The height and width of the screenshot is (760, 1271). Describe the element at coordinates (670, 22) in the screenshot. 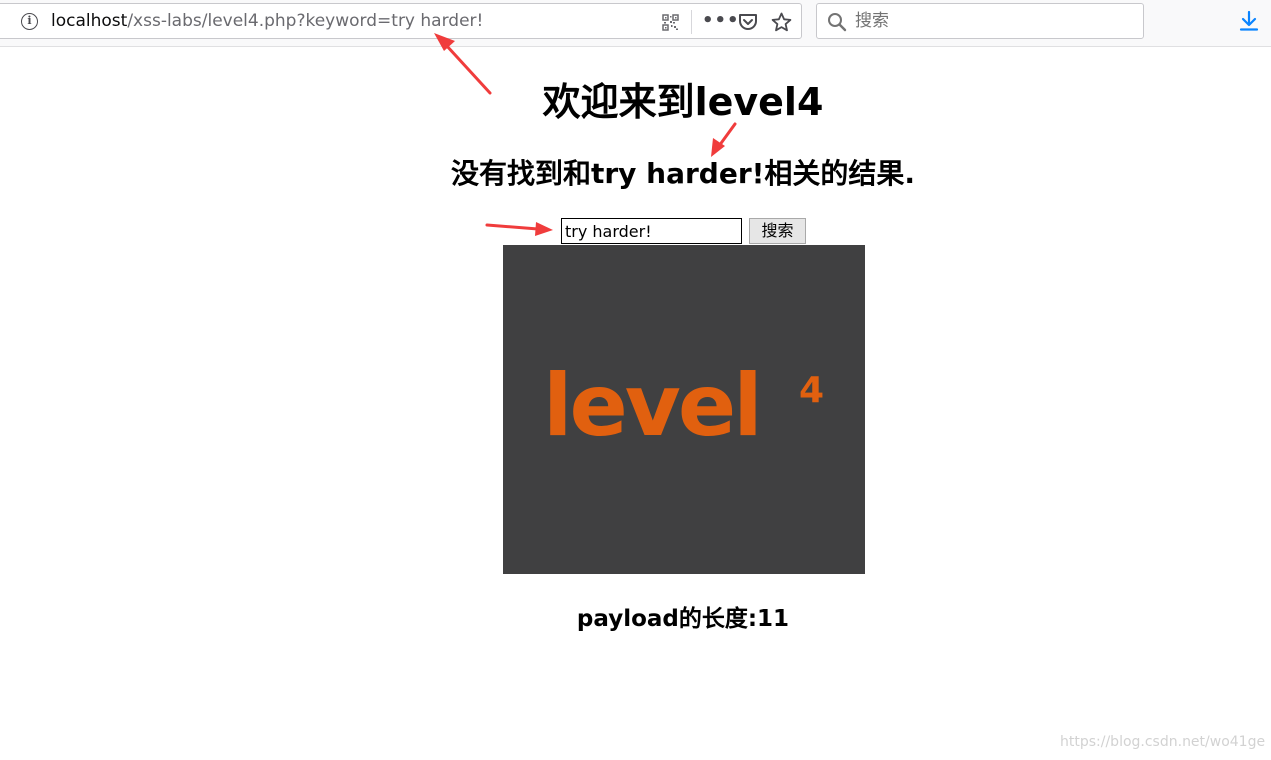

I see `qr-code-icon` at that location.